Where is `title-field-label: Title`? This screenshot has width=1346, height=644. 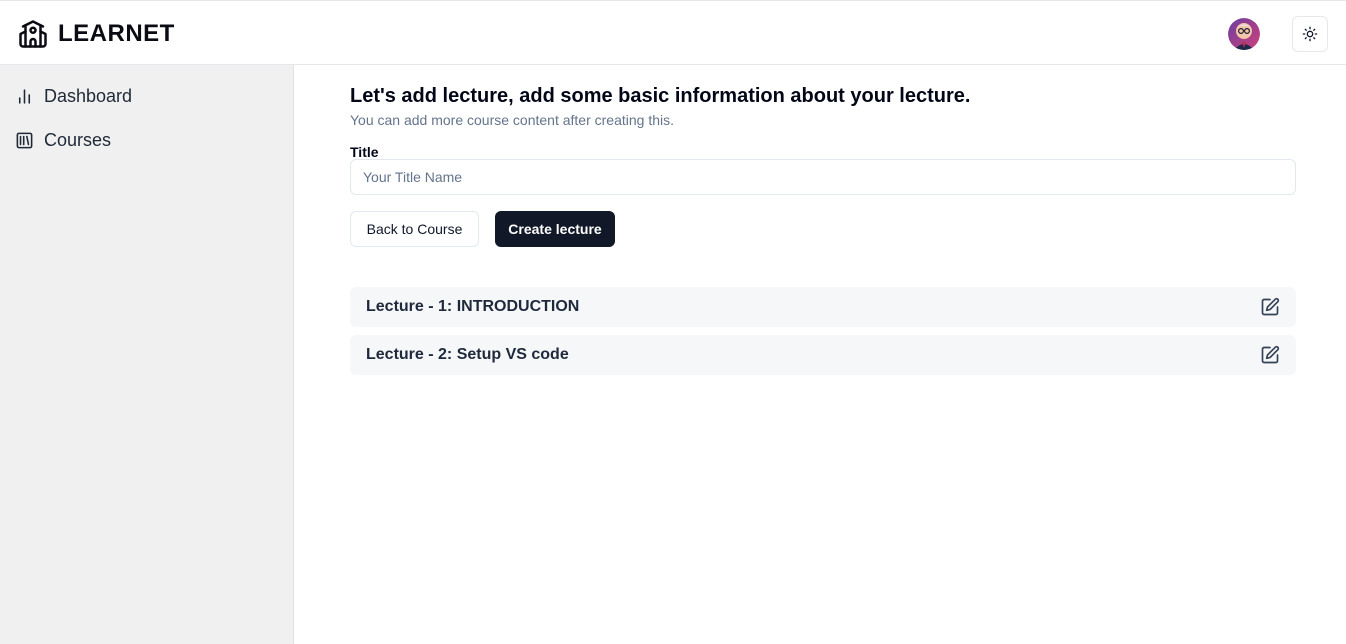 title-field-label: Title is located at coordinates (364, 152).